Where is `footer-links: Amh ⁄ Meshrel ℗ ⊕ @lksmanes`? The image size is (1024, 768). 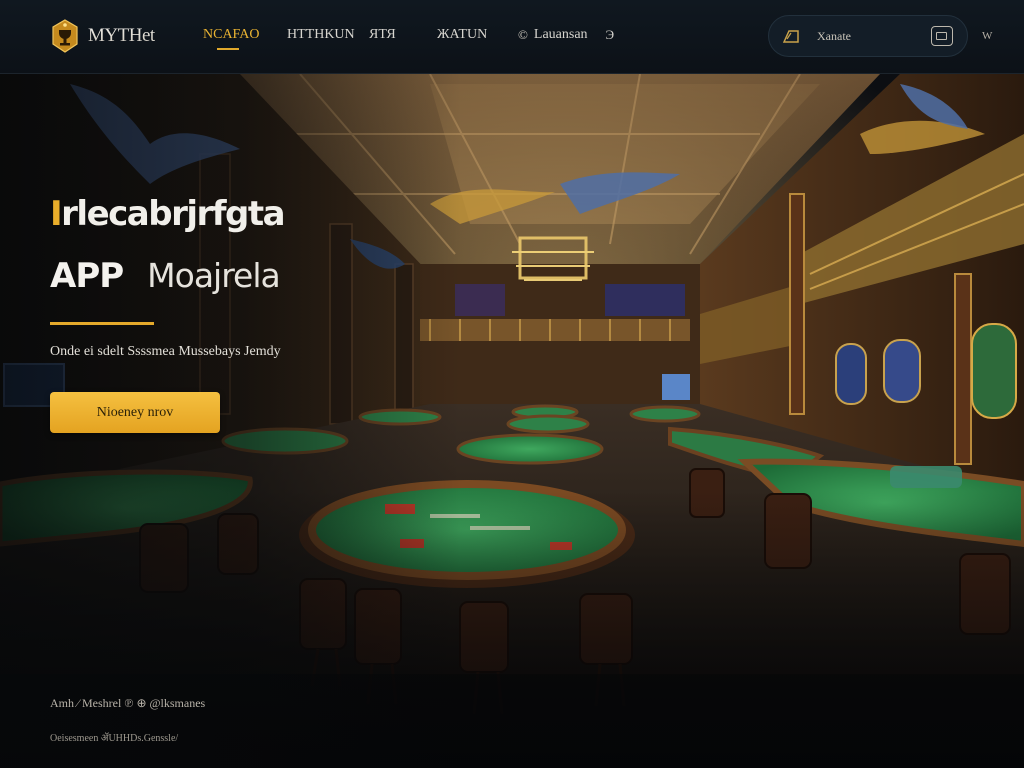 footer-links: Amh ⁄ Meshrel ℗ ⊕ @lksmanes is located at coordinates (127, 703).